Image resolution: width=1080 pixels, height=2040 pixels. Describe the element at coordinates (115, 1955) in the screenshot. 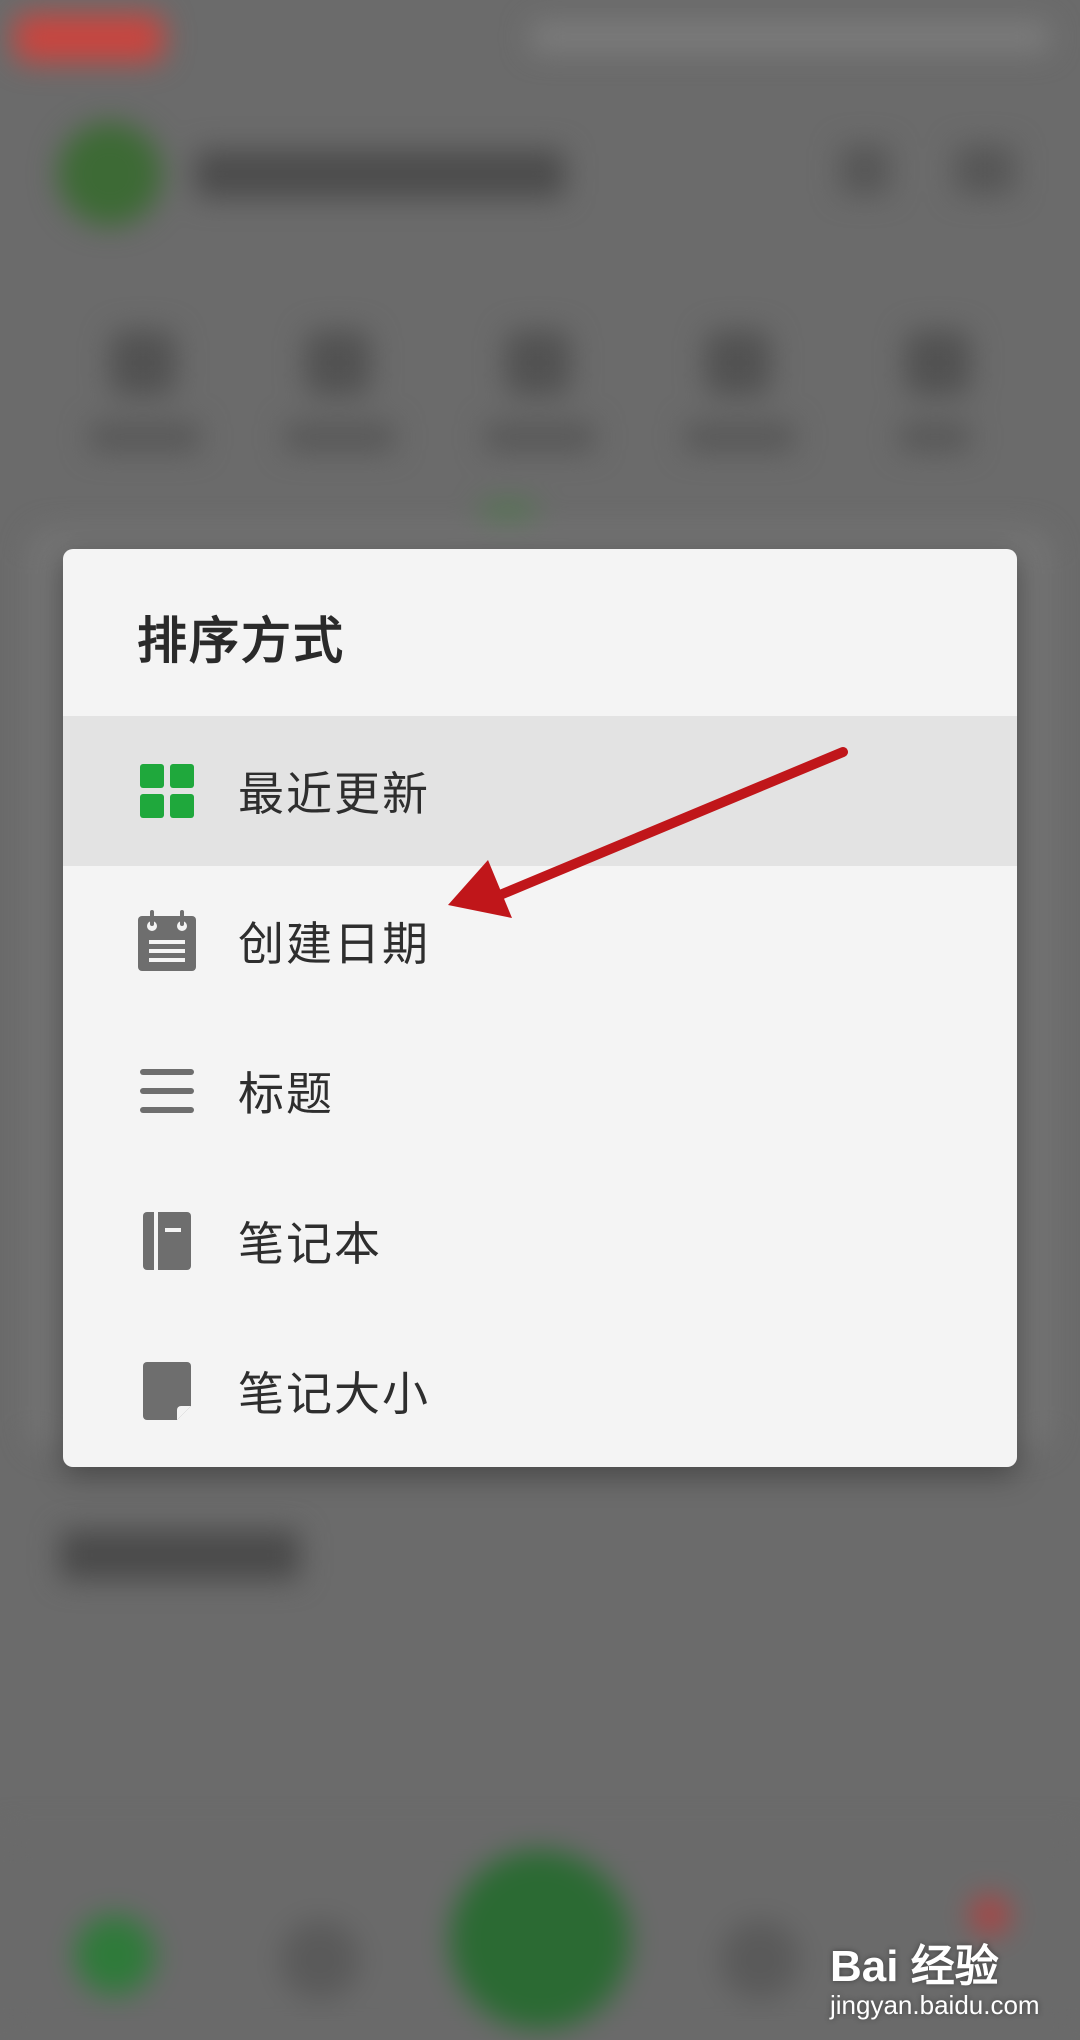

I see `nav-home-icon` at that location.